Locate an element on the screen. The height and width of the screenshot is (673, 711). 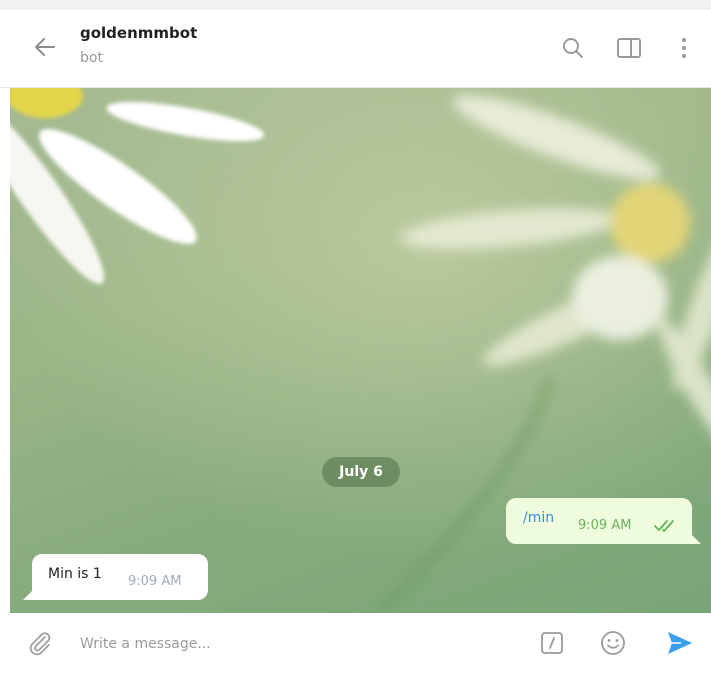
sidebar-toggle-button is located at coordinates (629, 48).